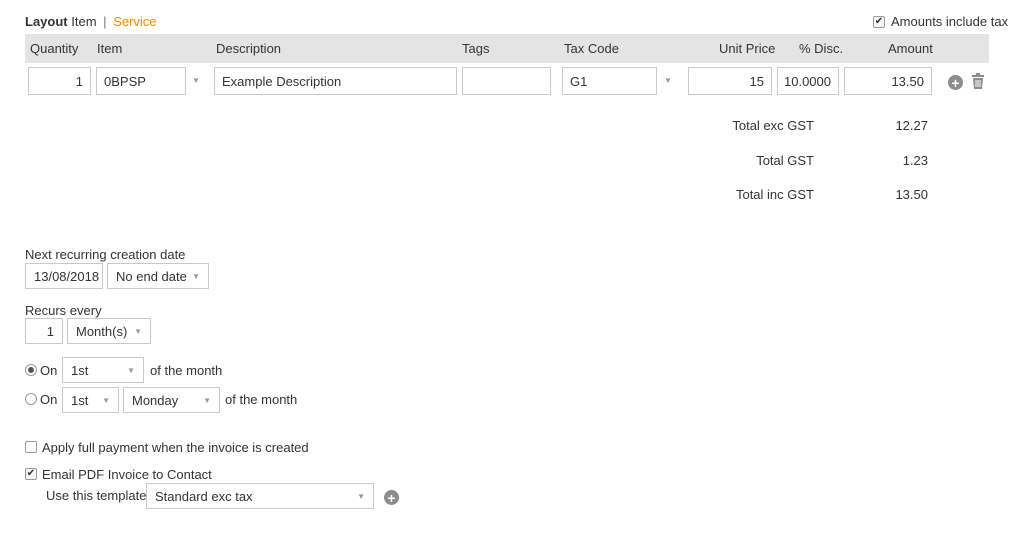 The height and width of the screenshot is (538, 1024). I want to click on weekday-select-value: Monday, so click(155, 400).